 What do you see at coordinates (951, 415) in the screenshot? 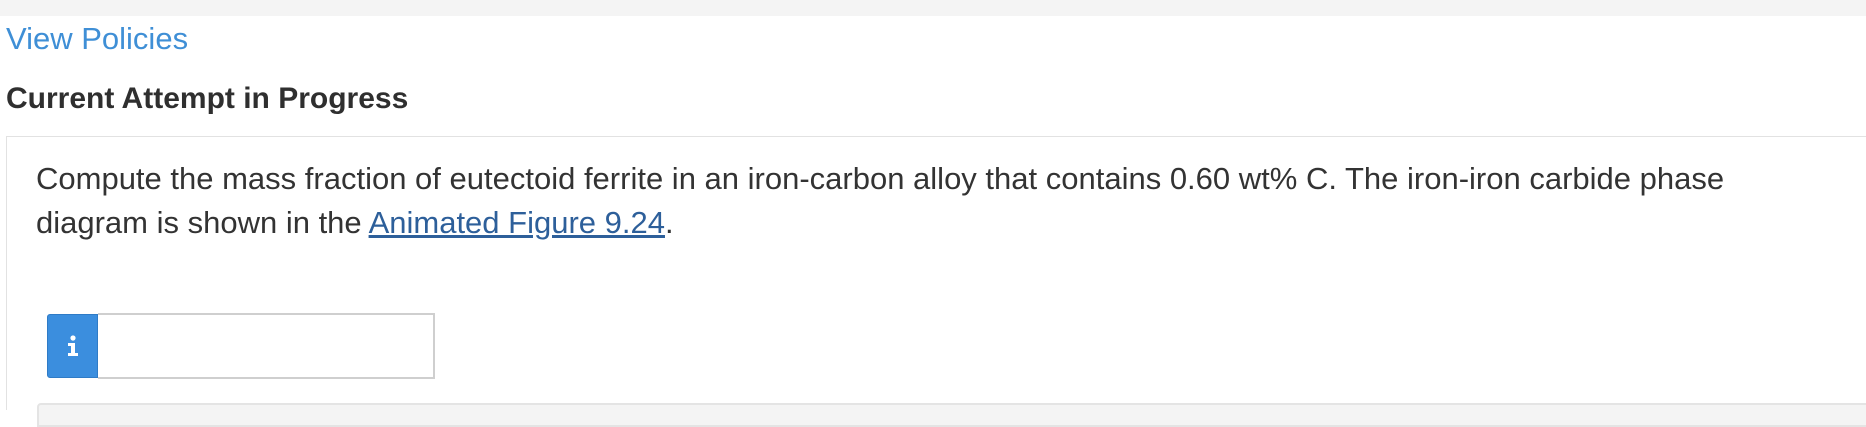
I see `solution-panel-bar` at bounding box center [951, 415].